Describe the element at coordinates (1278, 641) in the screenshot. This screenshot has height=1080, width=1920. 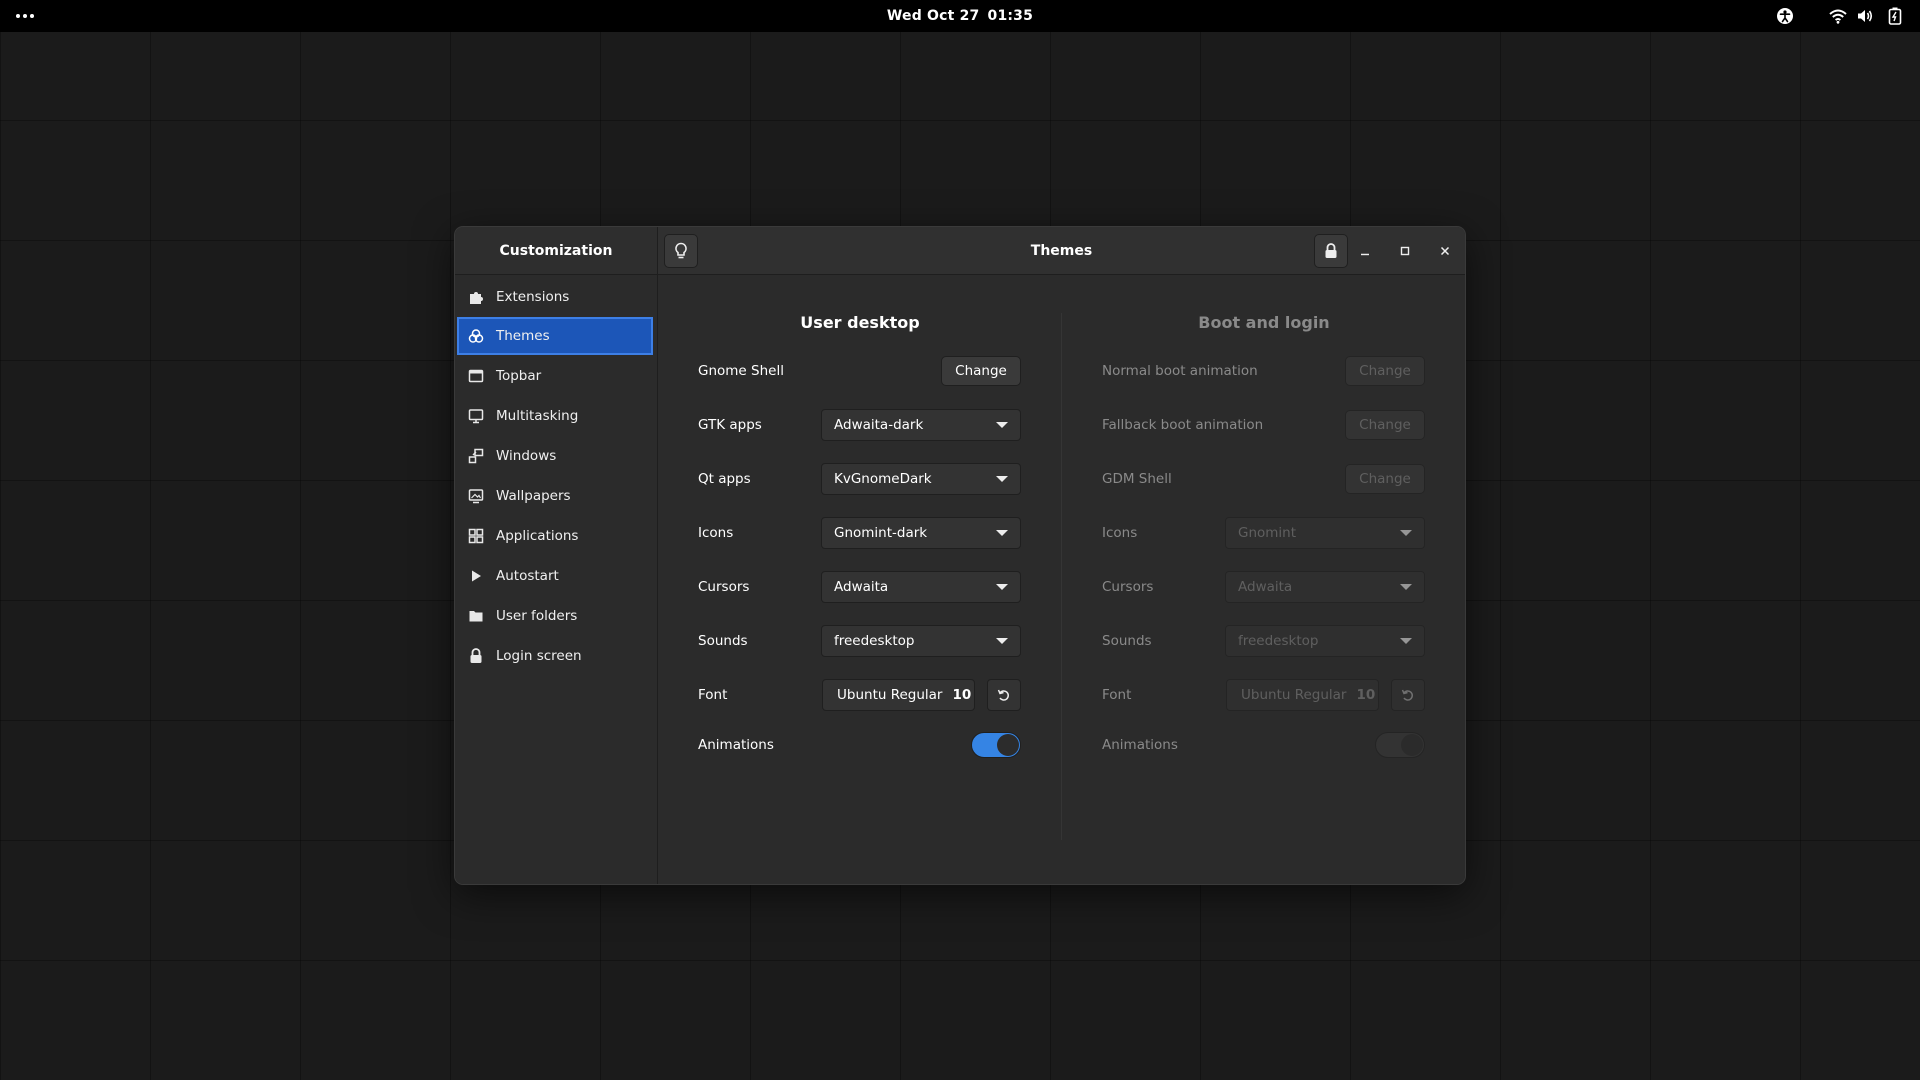
I see `login-sounds-value: freedesktop` at that location.